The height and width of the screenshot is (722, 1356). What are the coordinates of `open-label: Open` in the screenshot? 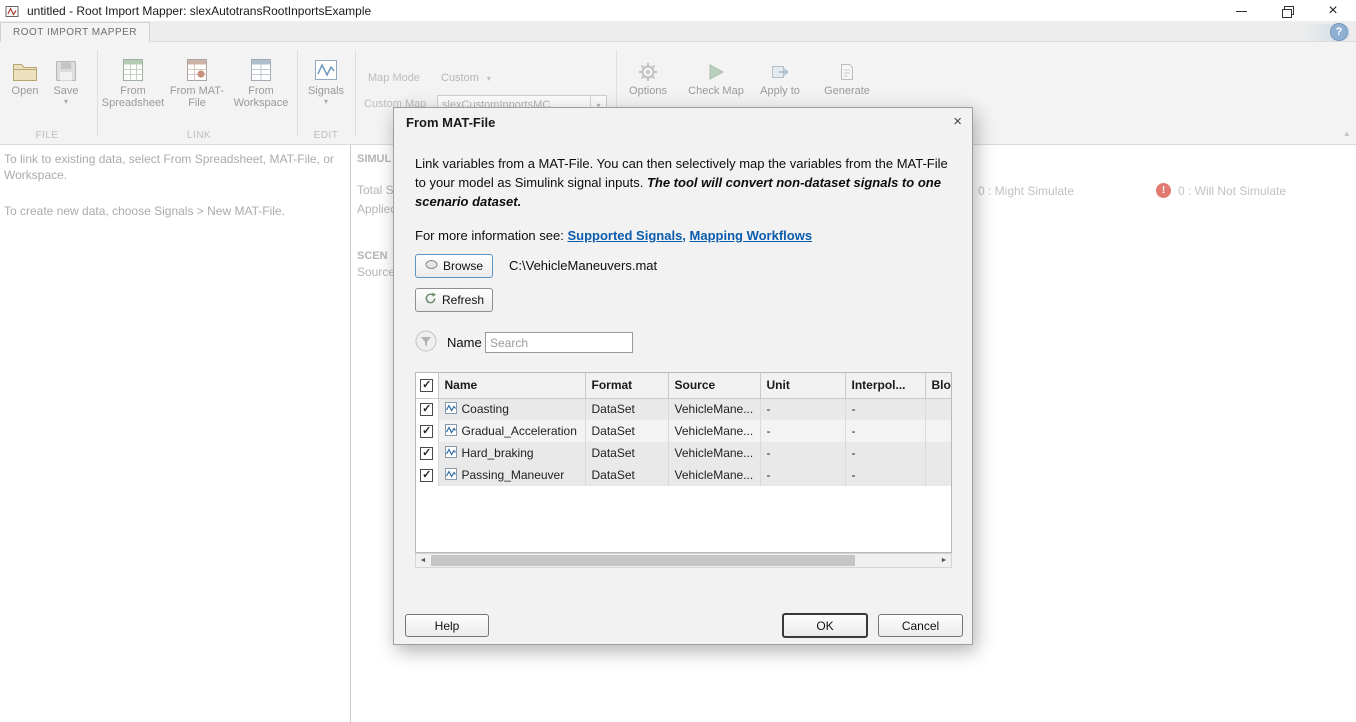 It's located at (25, 91).